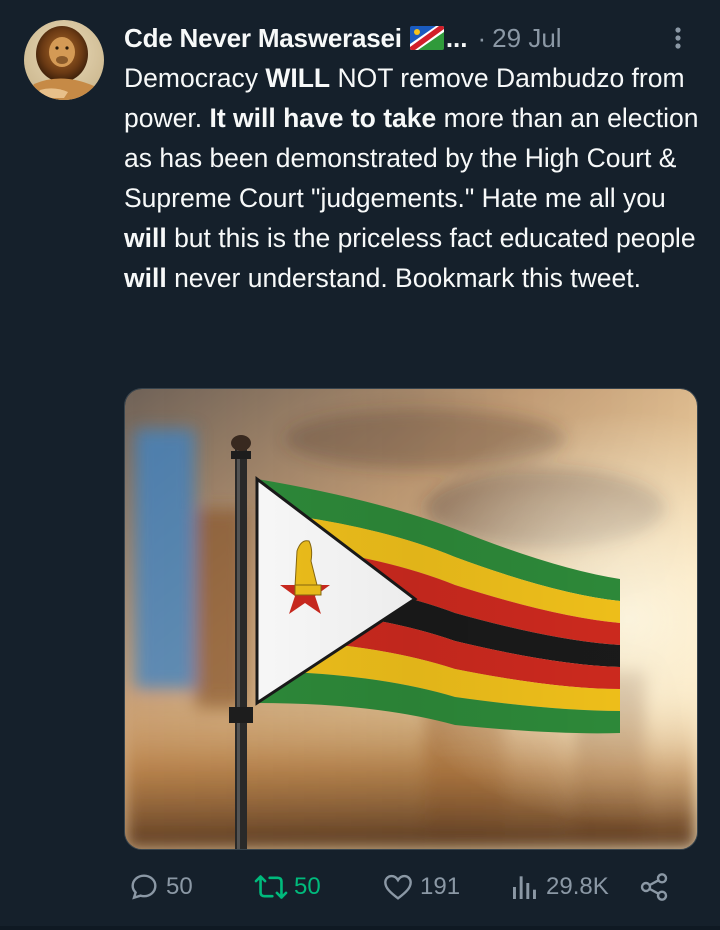 Image resolution: width=720 pixels, height=930 pixels. What do you see at coordinates (323, 118) in the screenshot?
I see `tweet-text-bold: It will have to take` at bounding box center [323, 118].